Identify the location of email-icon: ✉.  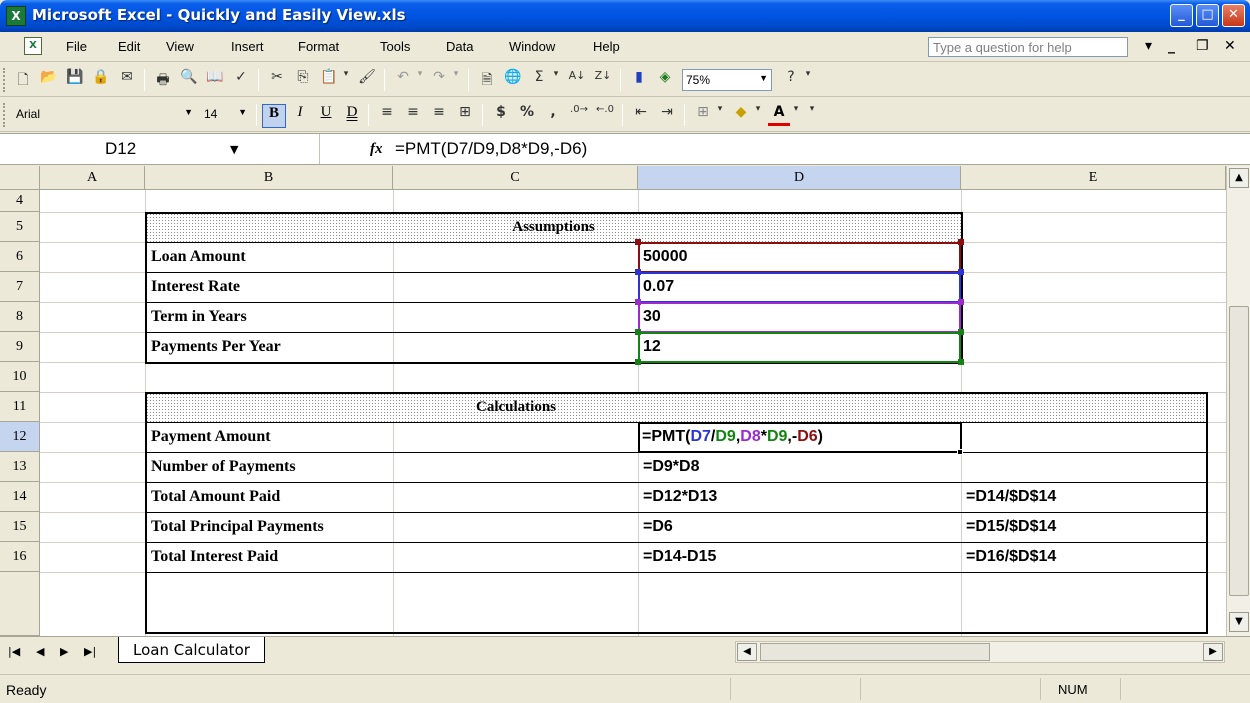
(127, 80).